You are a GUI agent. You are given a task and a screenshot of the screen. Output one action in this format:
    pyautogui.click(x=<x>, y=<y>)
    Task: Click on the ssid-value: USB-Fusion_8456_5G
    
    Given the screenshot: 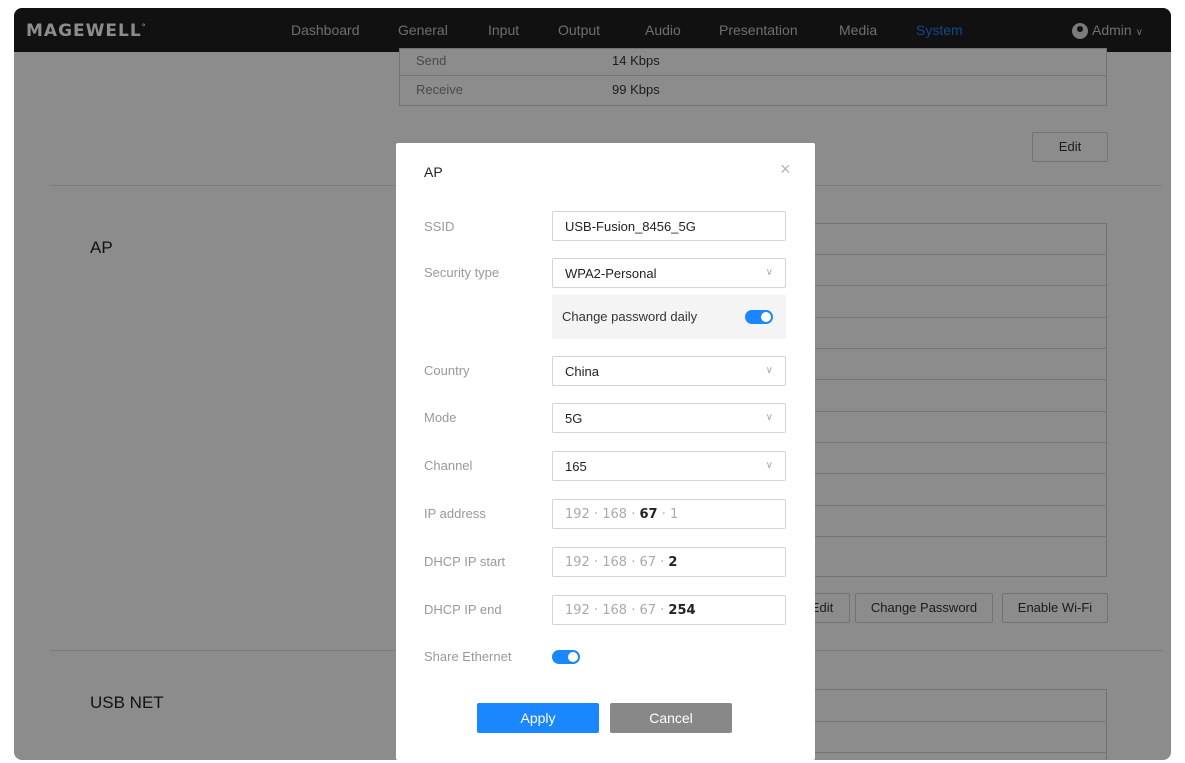 What is the action you would take?
    pyautogui.click(x=630, y=226)
    